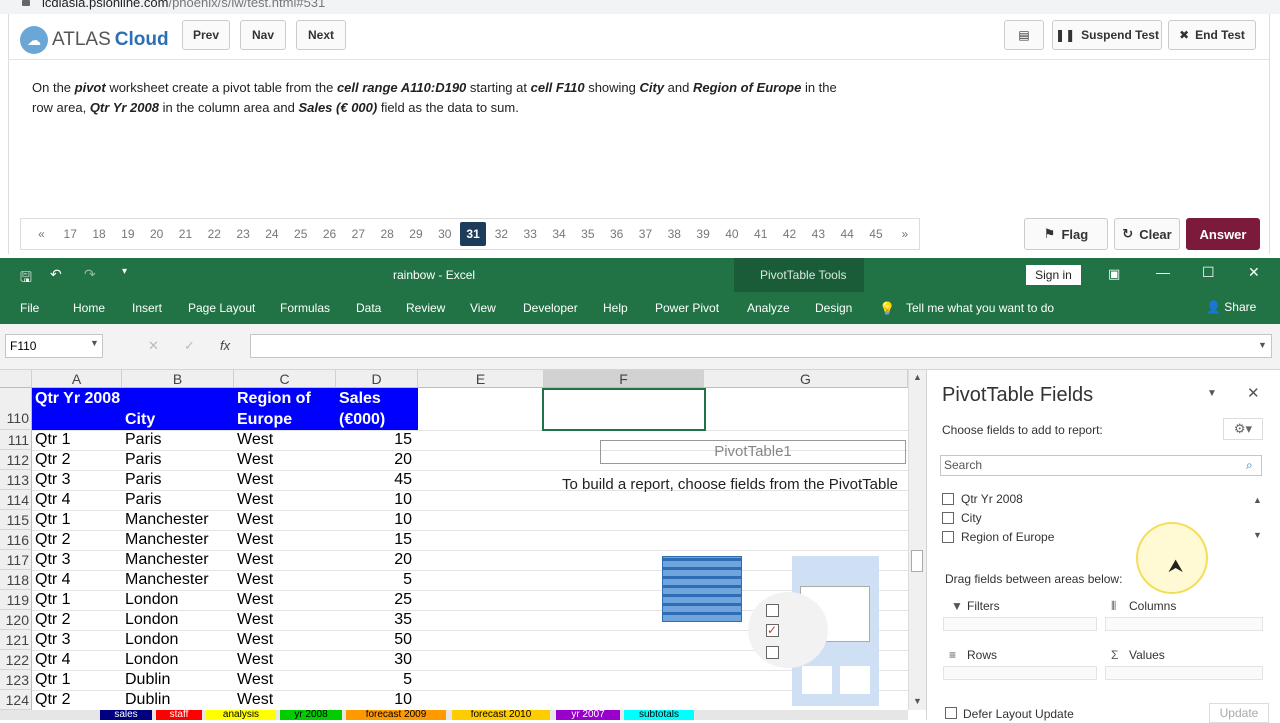 Image resolution: width=1280 pixels, height=723 pixels. I want to click on expand-formula-icon: ▼, so click(1262, 345).